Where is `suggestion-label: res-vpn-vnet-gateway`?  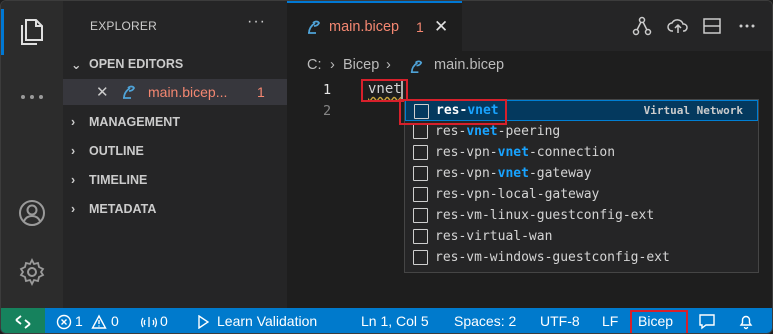
suggestion-label: res-vpn-vnet-gateway is located at coordinates (513, 173).